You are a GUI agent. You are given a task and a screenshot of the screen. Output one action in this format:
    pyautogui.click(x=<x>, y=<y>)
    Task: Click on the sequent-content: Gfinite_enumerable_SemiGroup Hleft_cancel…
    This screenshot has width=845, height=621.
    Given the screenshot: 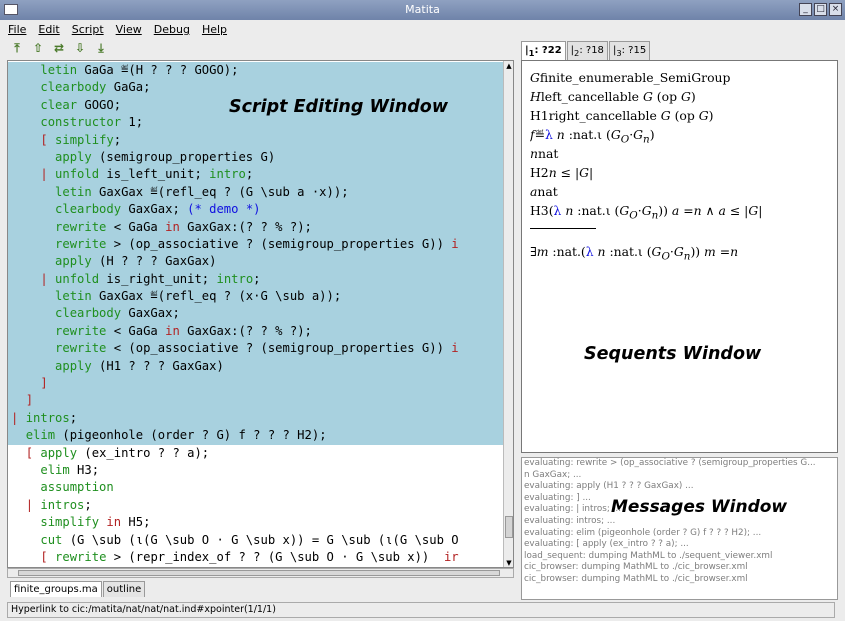 What is the action you would take?
    pyautogui.click(x=682, y=167)
    